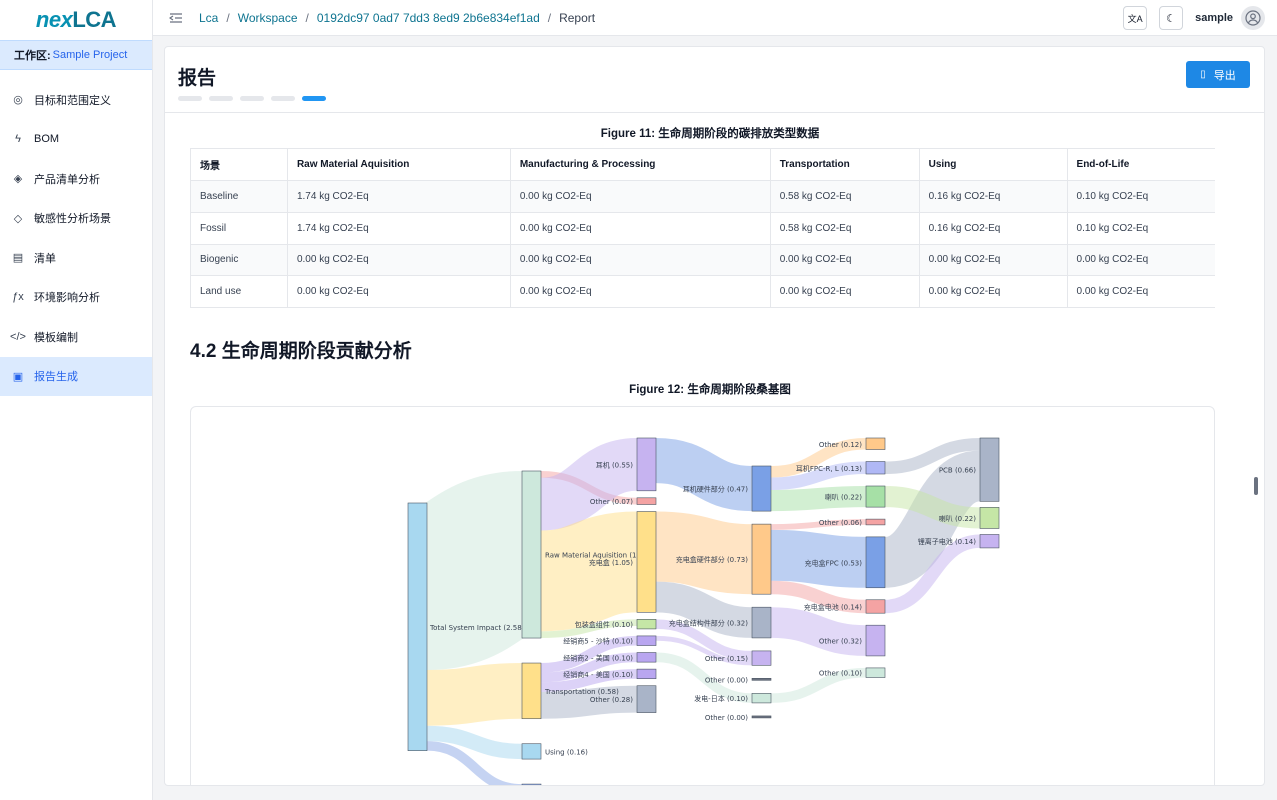  What do you see at coordinates (845, 228) in the screenshot?
I see `table-cell: 0.58 kg CO2-Eq` at bounding box center [845, 228].